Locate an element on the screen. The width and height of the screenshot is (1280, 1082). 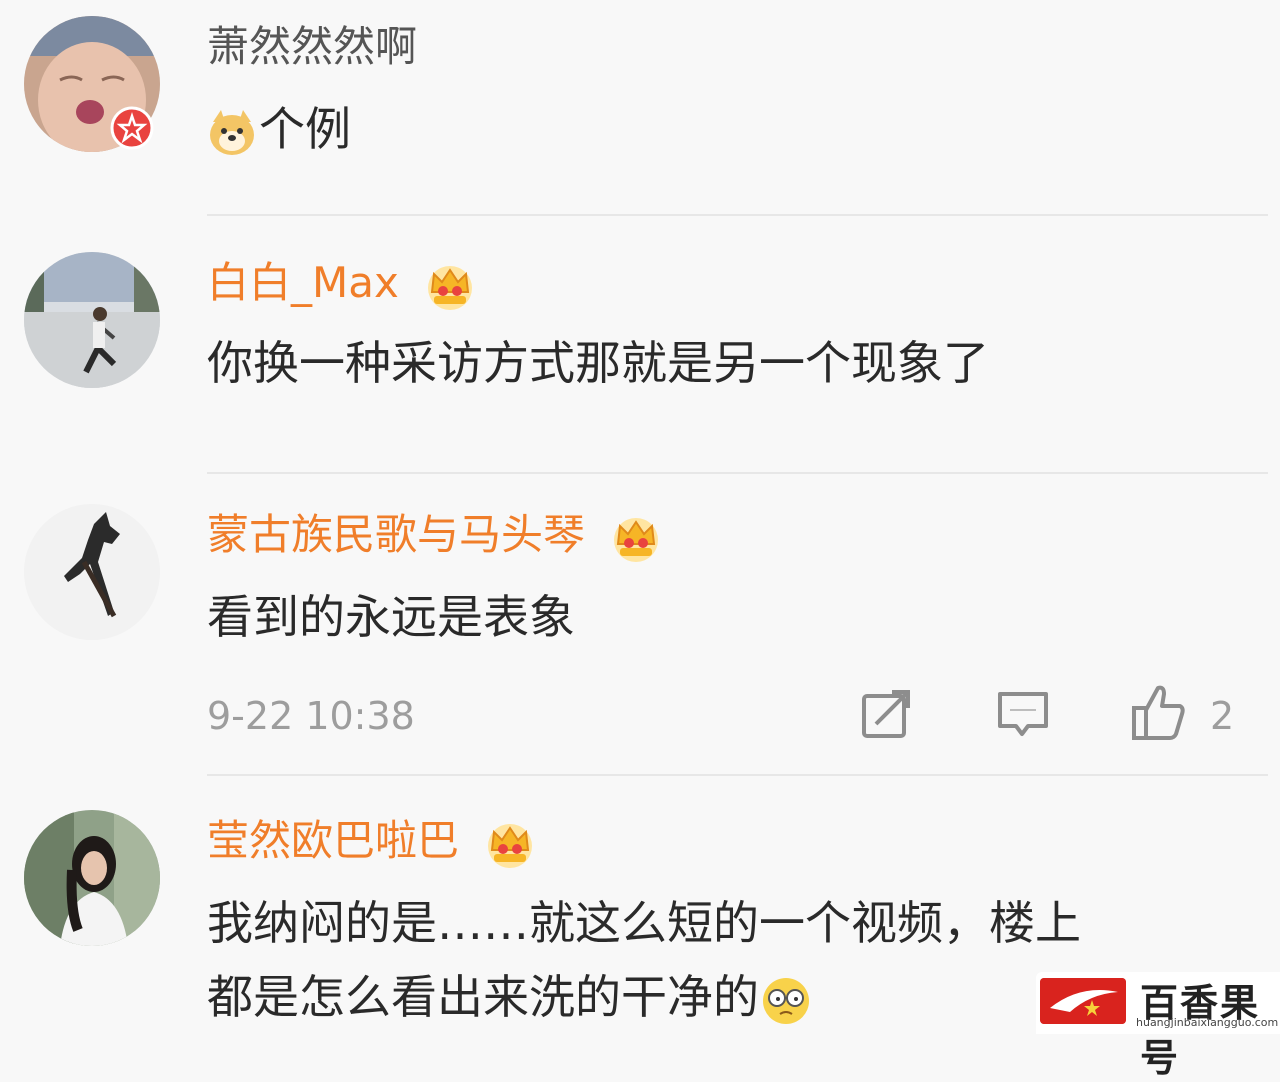
username: 白白_Max is located at coordinates (341, 285).